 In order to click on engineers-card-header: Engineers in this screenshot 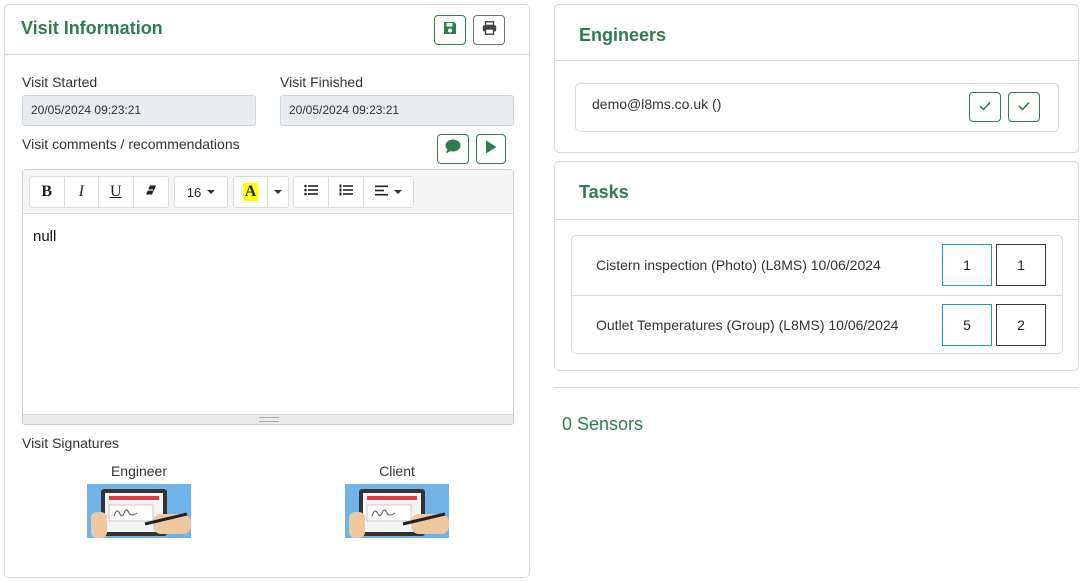, I will do `click(816, 33)`.